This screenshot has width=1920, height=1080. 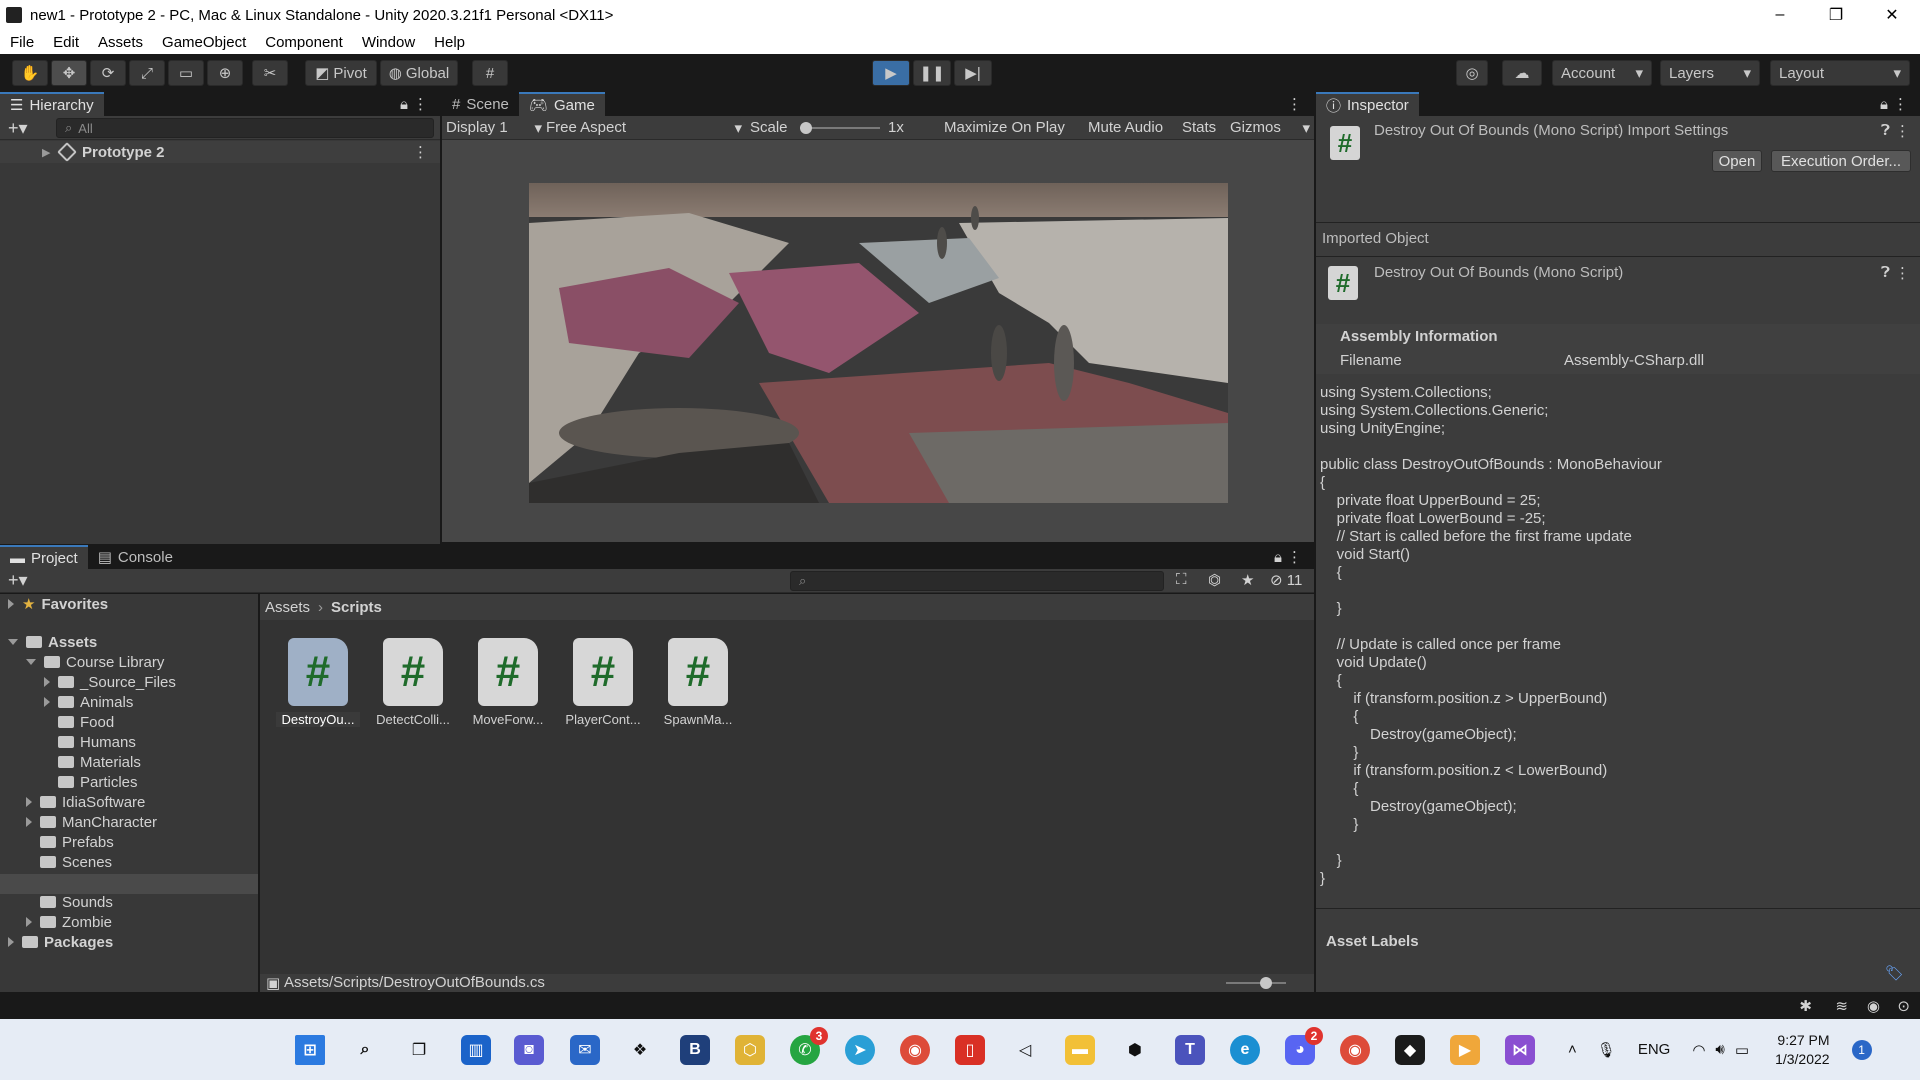 What do you see at coordinates (110, 682) in the screenshot?
I see `tree-folder-item: _Source_Files` at bounding box center [110, 682].